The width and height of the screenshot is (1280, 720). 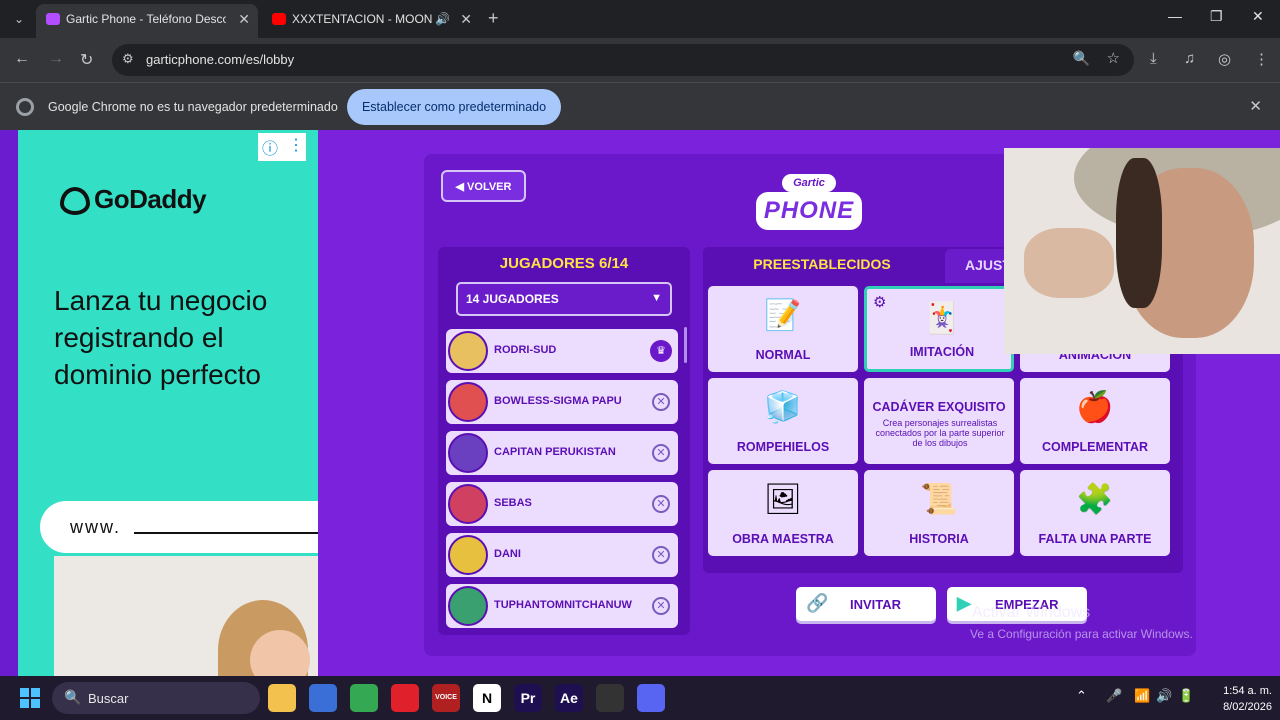 I want to click on forward-arrow-icon: →, so click(x=56, y=59).